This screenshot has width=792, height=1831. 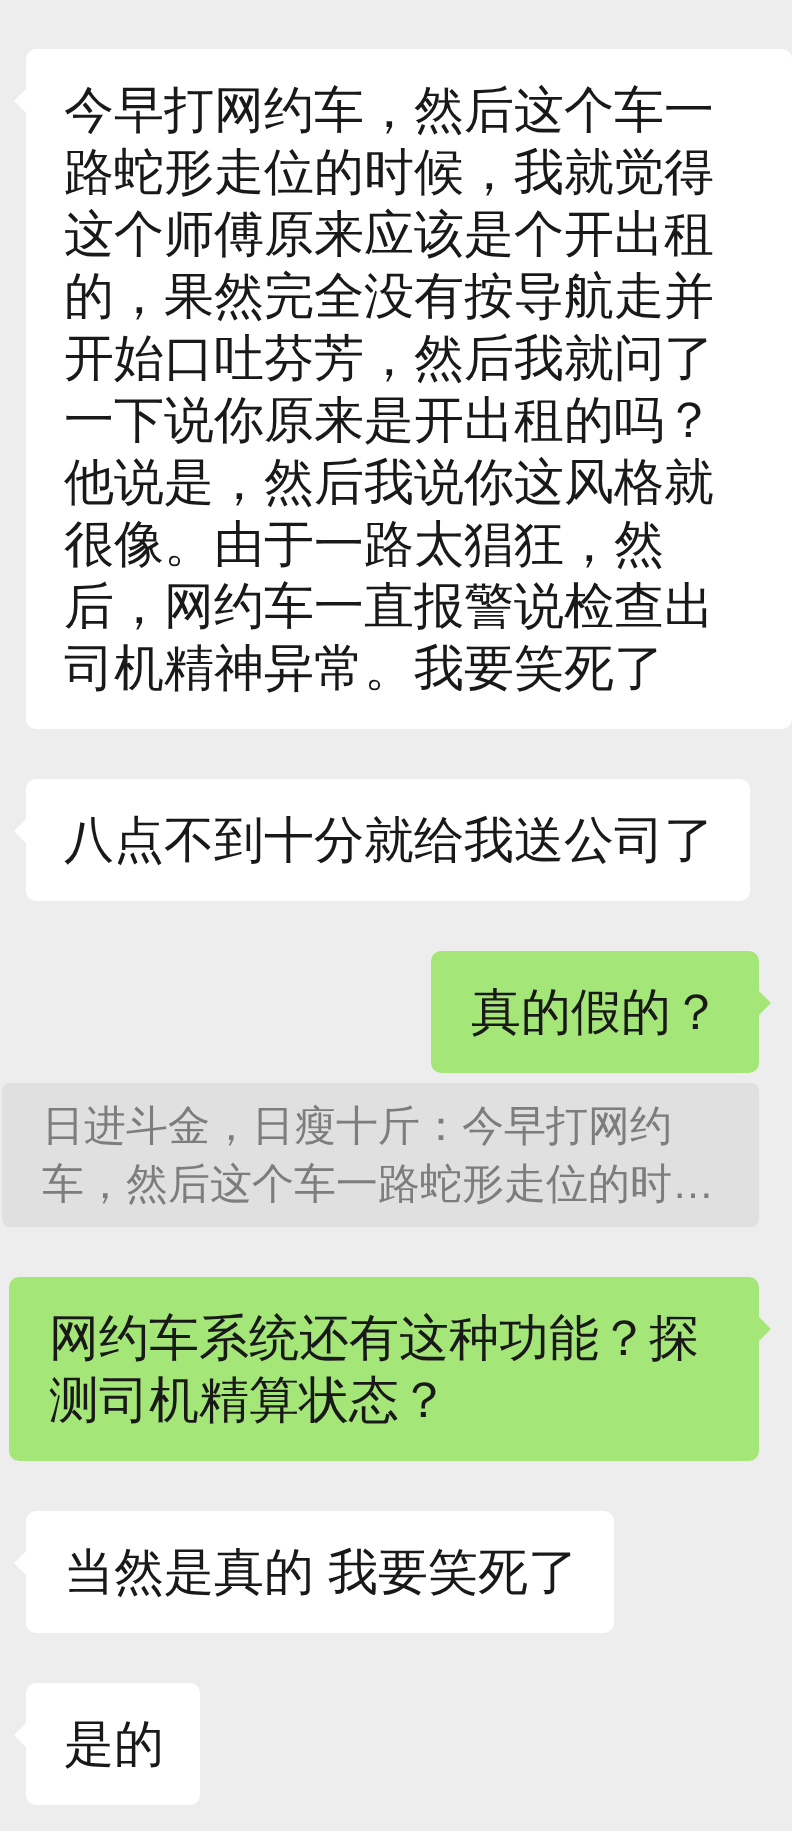 What do you see at coordinates (384, 1369) in the screenshot?
I see `message-bubble: 网约车系统还有这种功能？探测司机精算状态？` at bounding box center [384, 1369].